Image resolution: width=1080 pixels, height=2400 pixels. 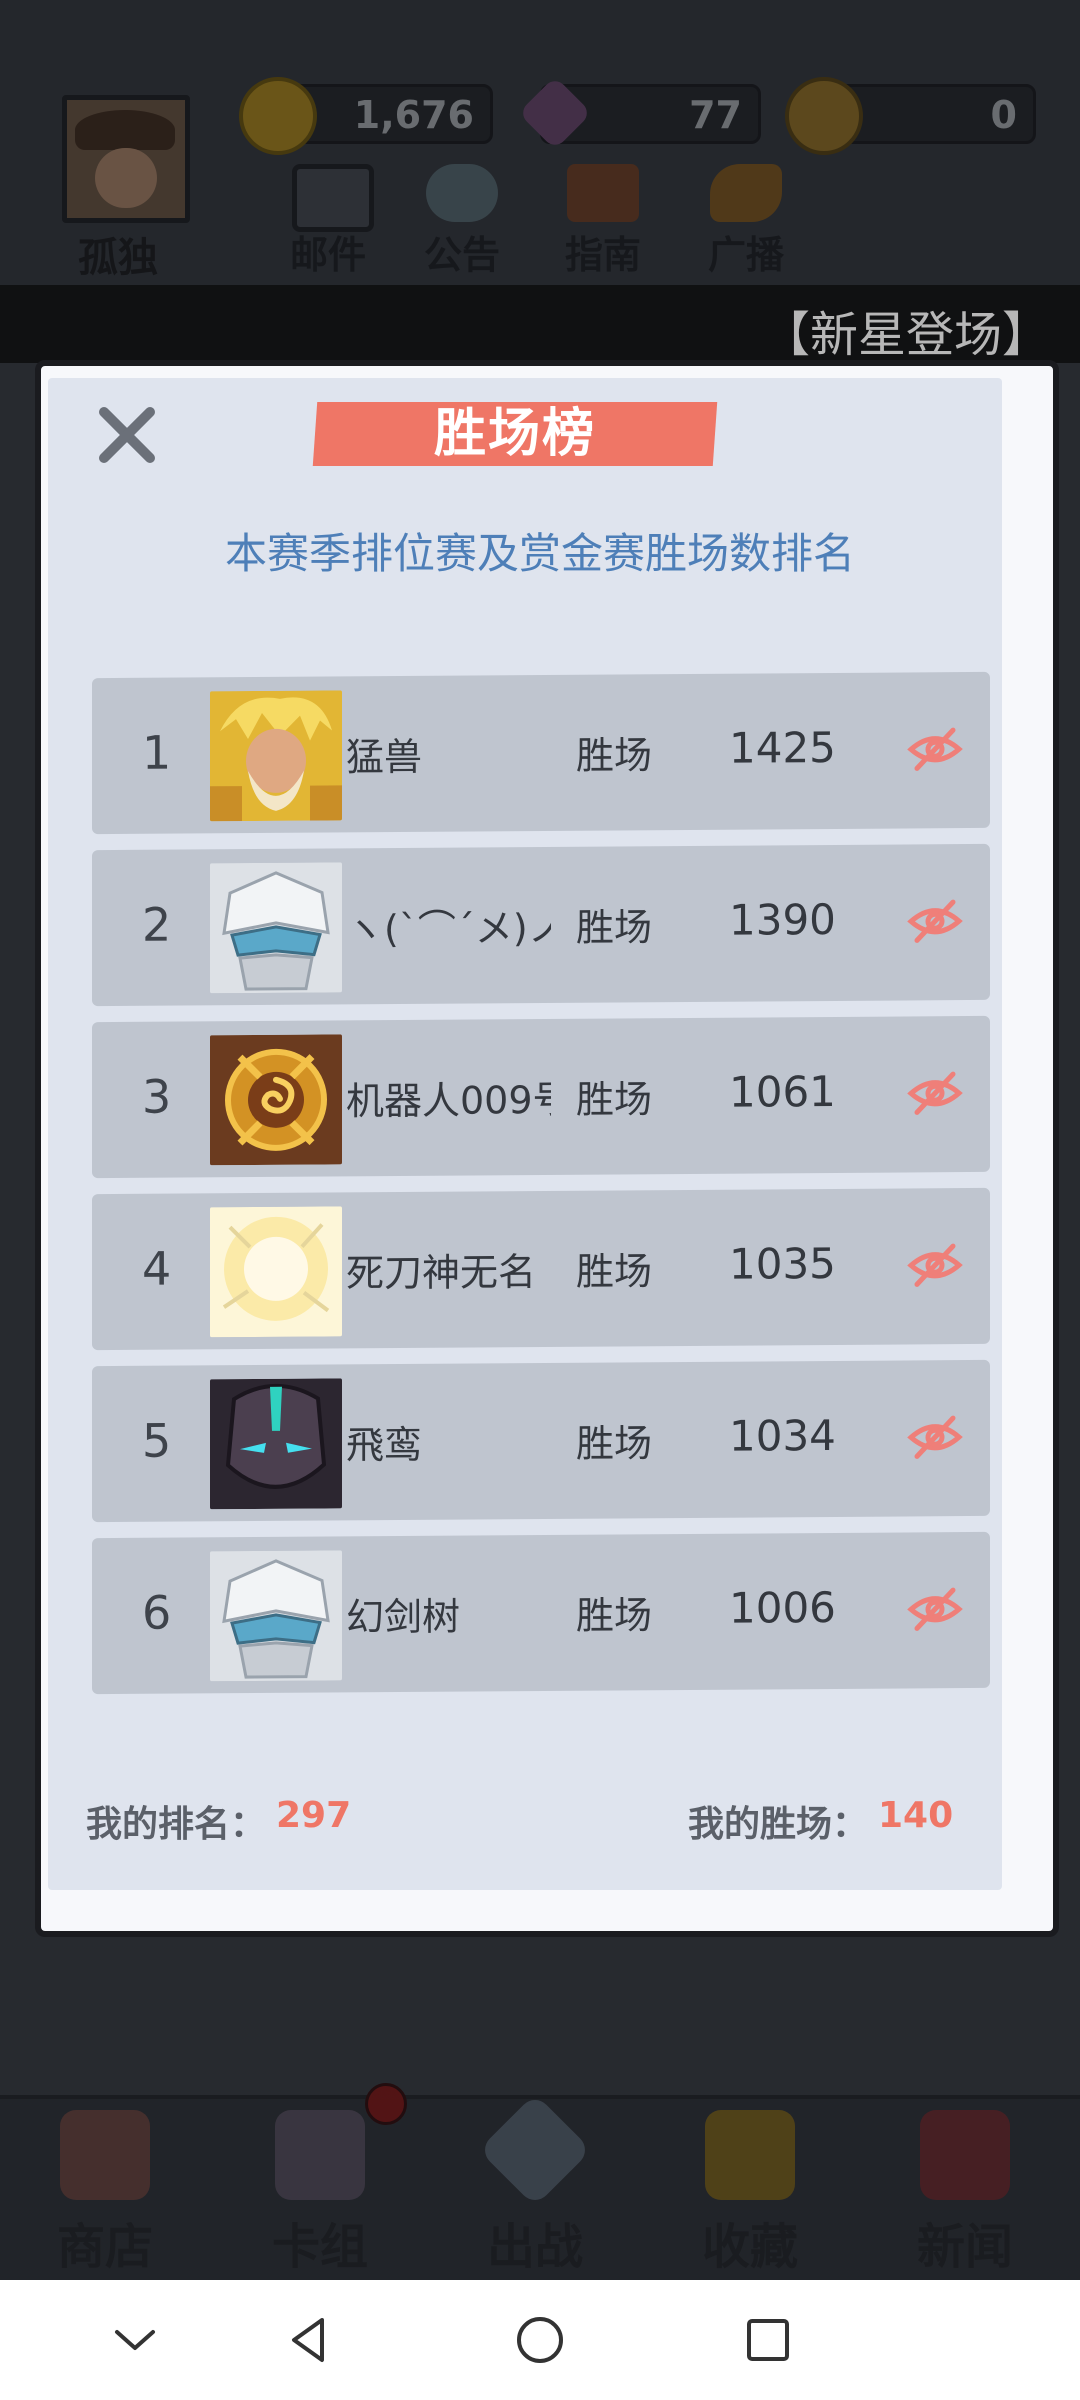 What do you see at coordinates (276, 1100) in the screenshot?
I see `golden-emblem-avatar` at bounding box center [276, 1100].